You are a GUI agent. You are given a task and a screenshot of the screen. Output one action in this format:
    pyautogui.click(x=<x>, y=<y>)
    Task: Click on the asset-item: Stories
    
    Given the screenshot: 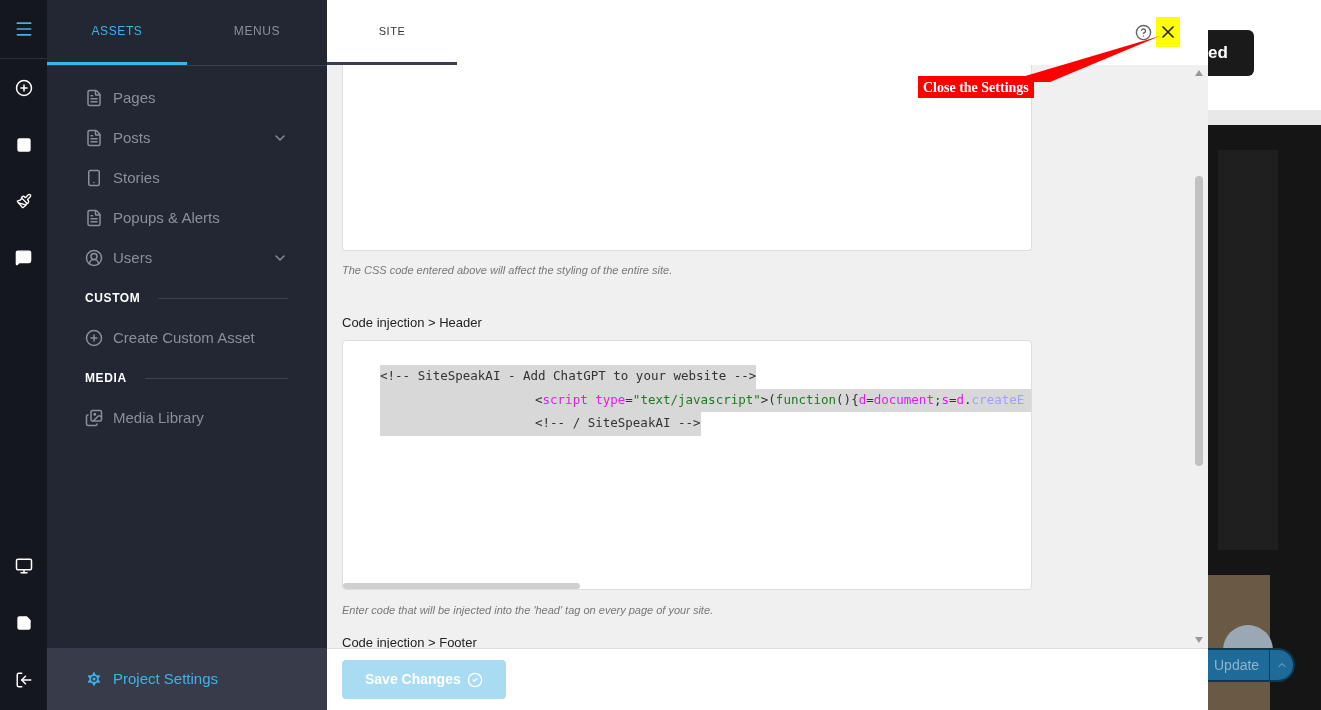 What is the action you would take?
    pyautogui.click(x=186, y=178)
    